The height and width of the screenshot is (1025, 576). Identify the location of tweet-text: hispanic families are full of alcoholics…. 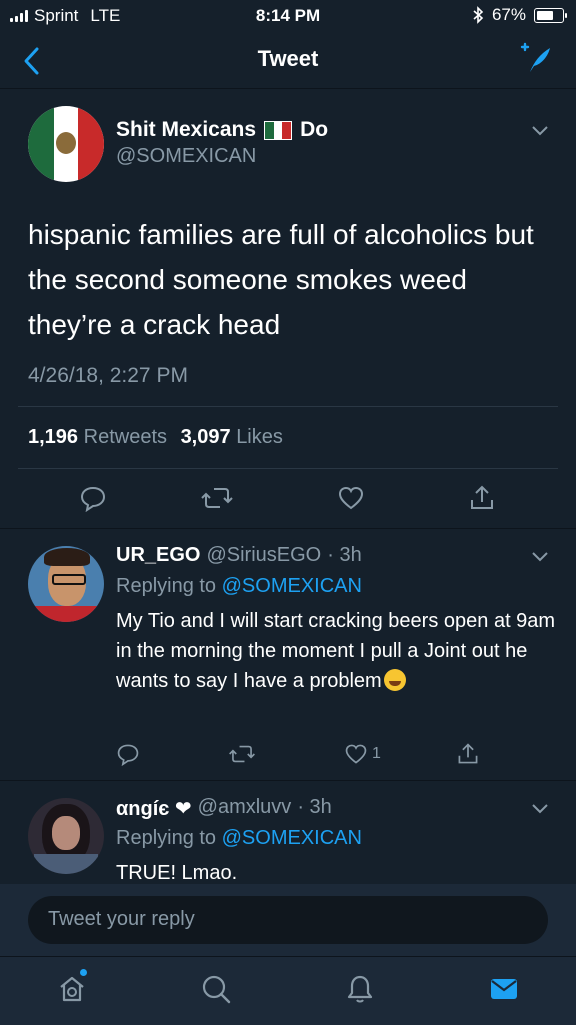
(281, 279).